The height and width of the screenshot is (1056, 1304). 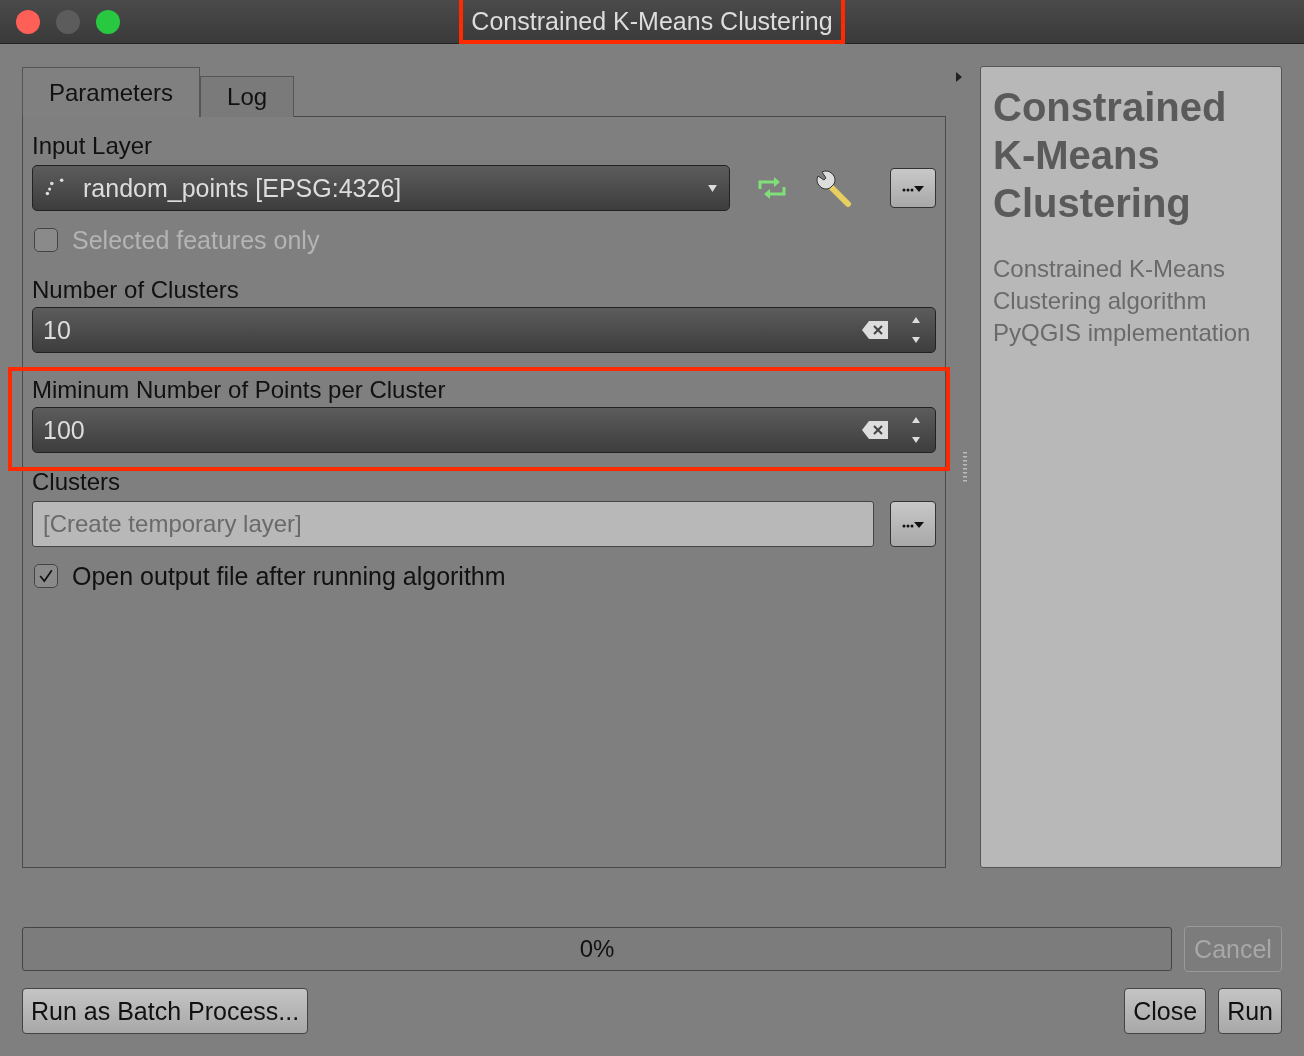 I want to click on parameter-label: Miminum Number of Points per Cluster, so click(x=239, y=390).